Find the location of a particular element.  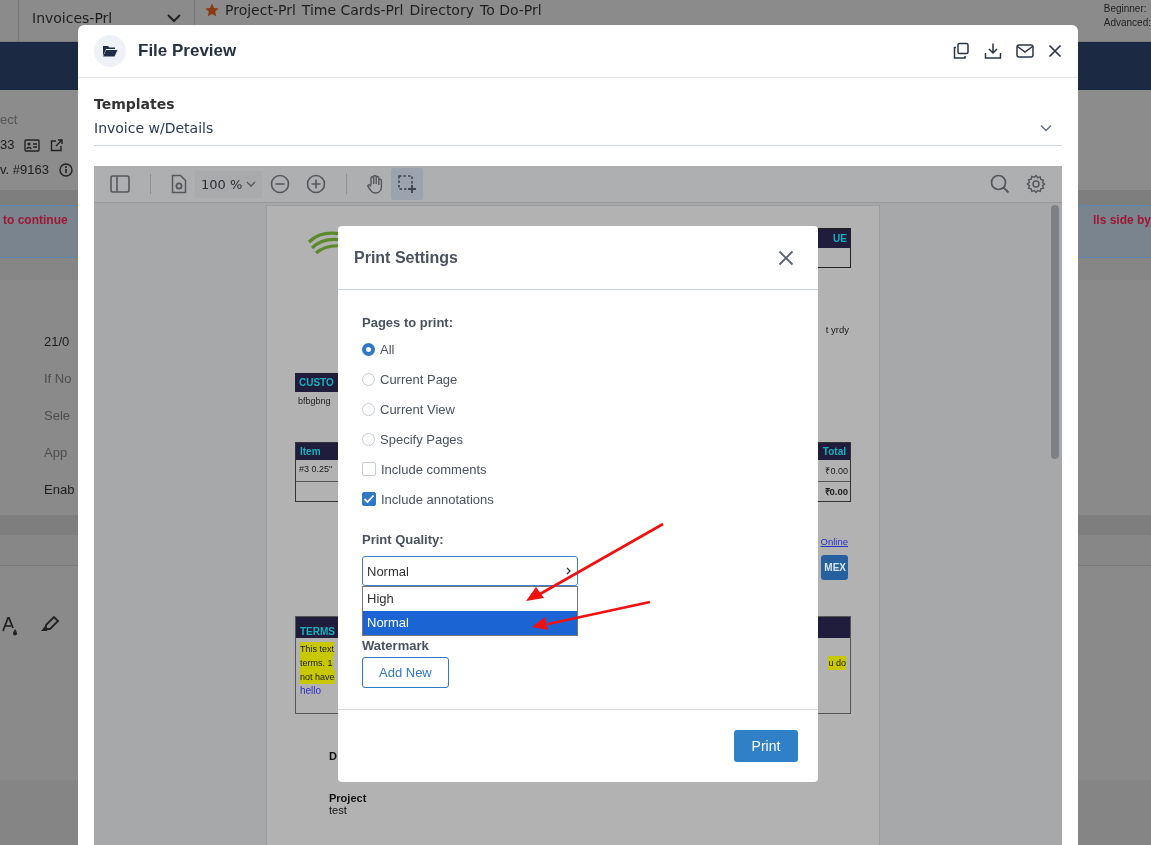

column-header: Total is located at coordinates (834, 451).